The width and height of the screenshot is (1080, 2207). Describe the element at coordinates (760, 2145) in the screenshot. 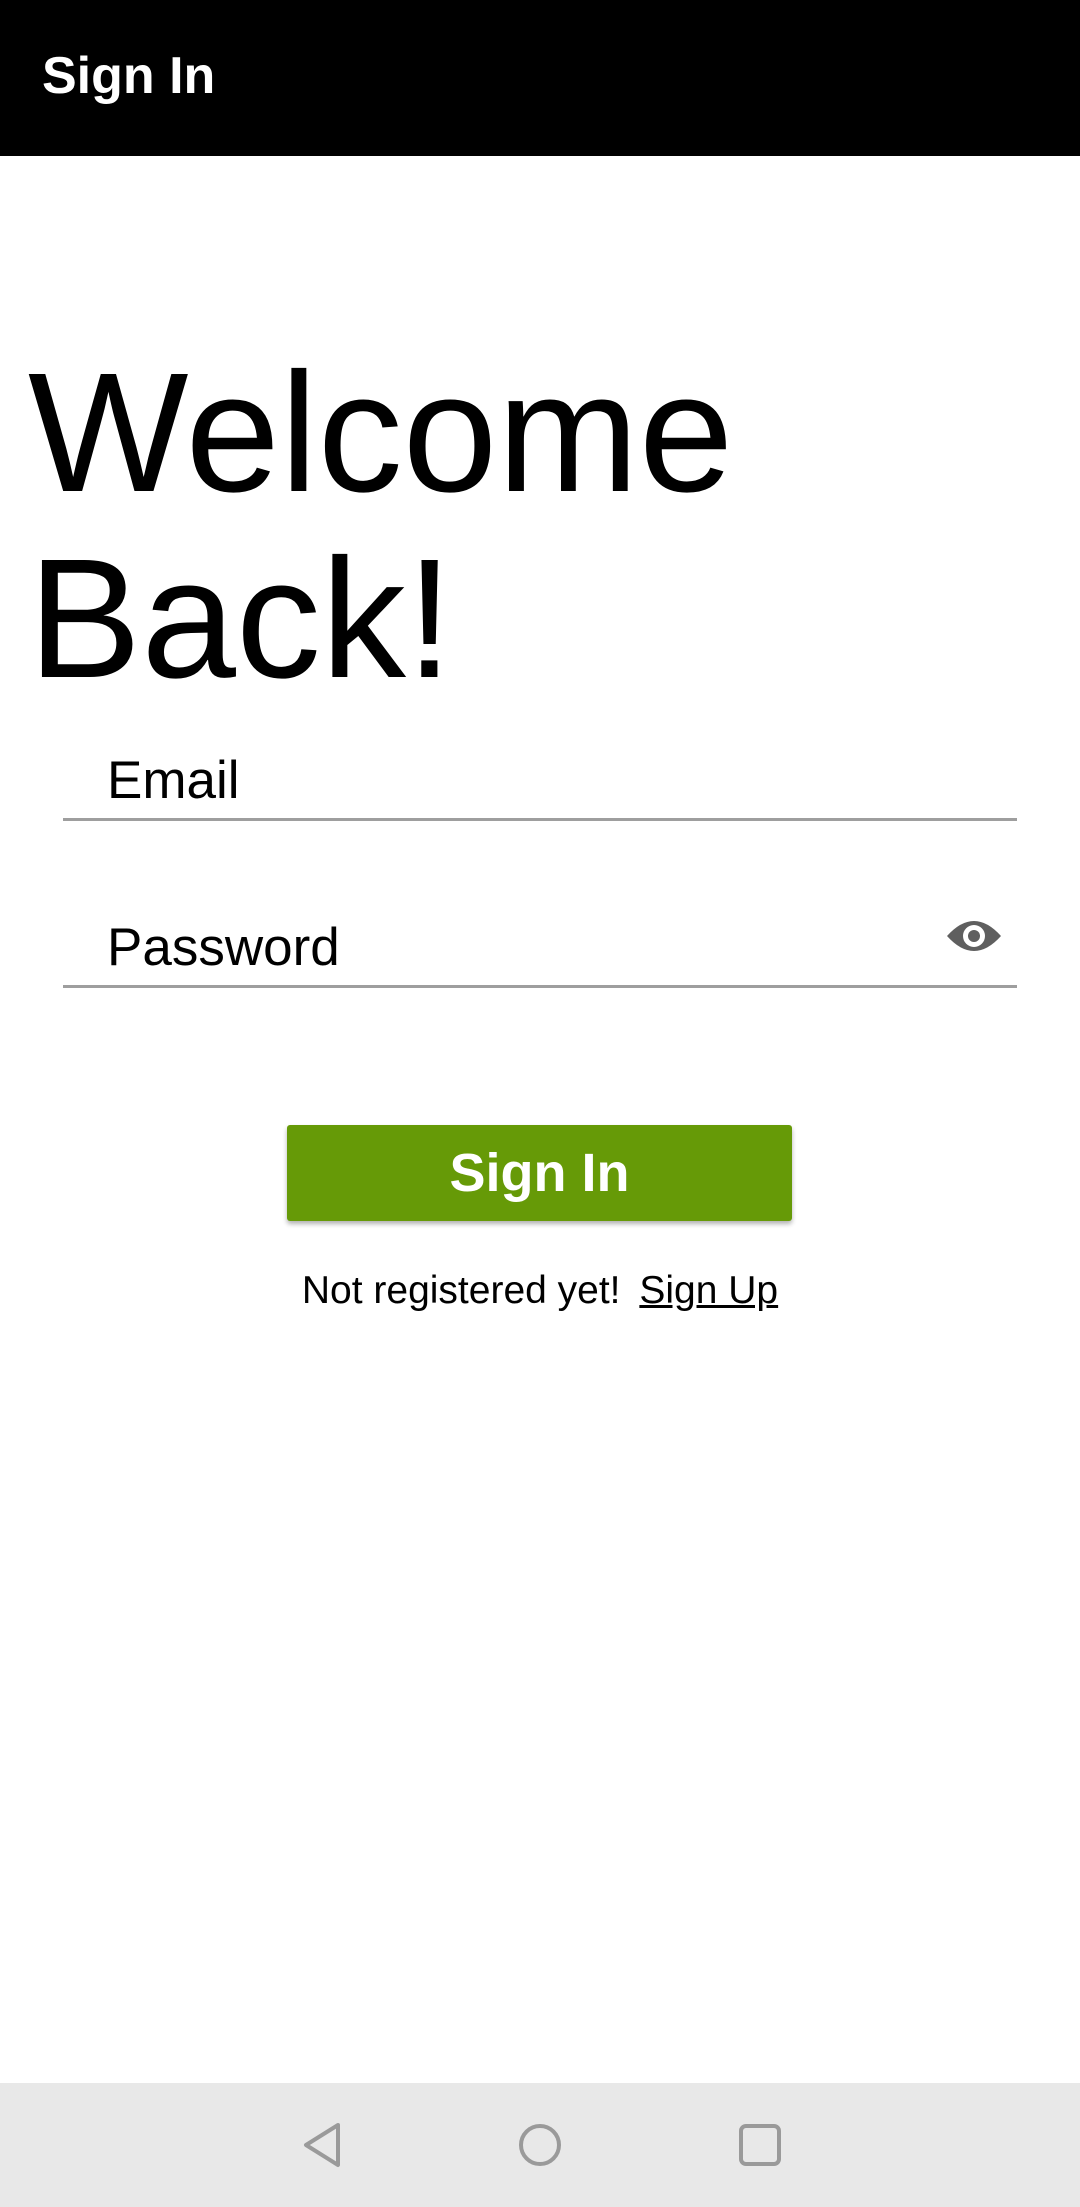

I see `recents-square-icon` at that location.